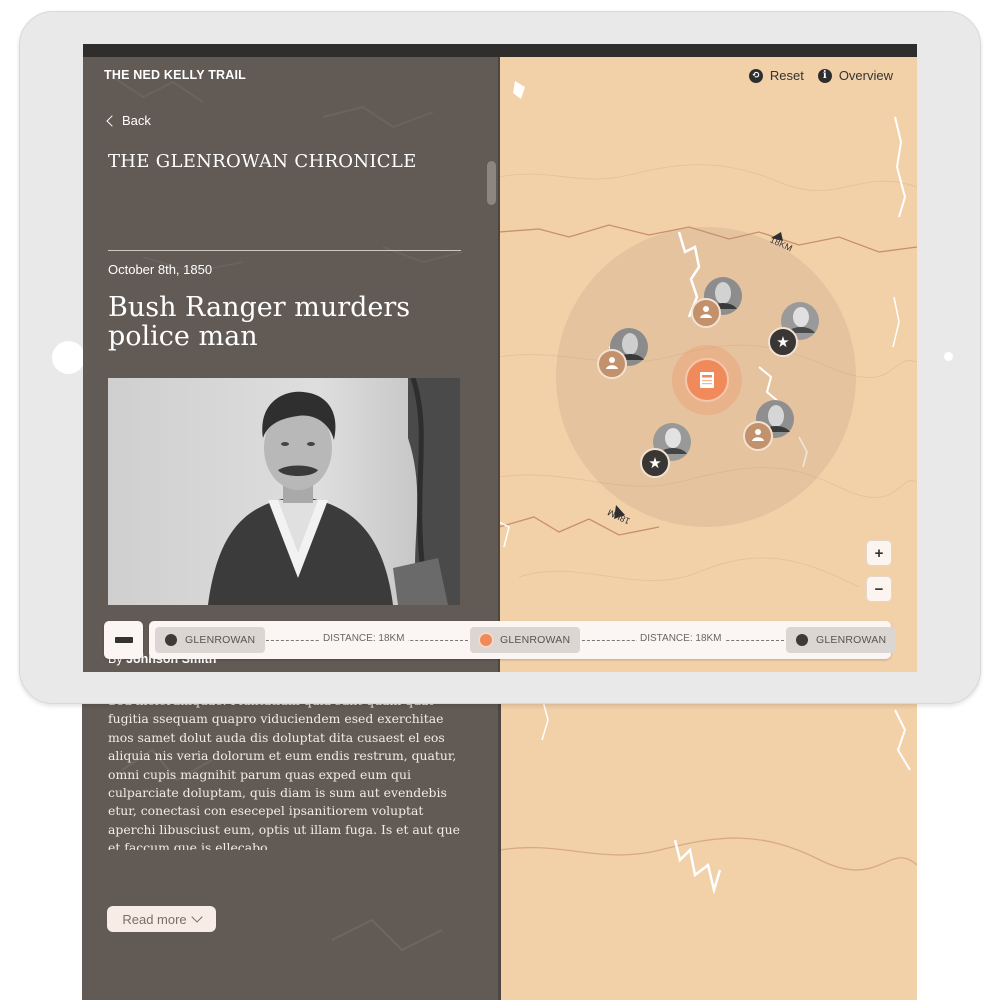 This screenshot has width=1000, height=1000. Describe the element at coordinates (154, 919) in the screenshot. I see `read-more-label: Read more` at that location.